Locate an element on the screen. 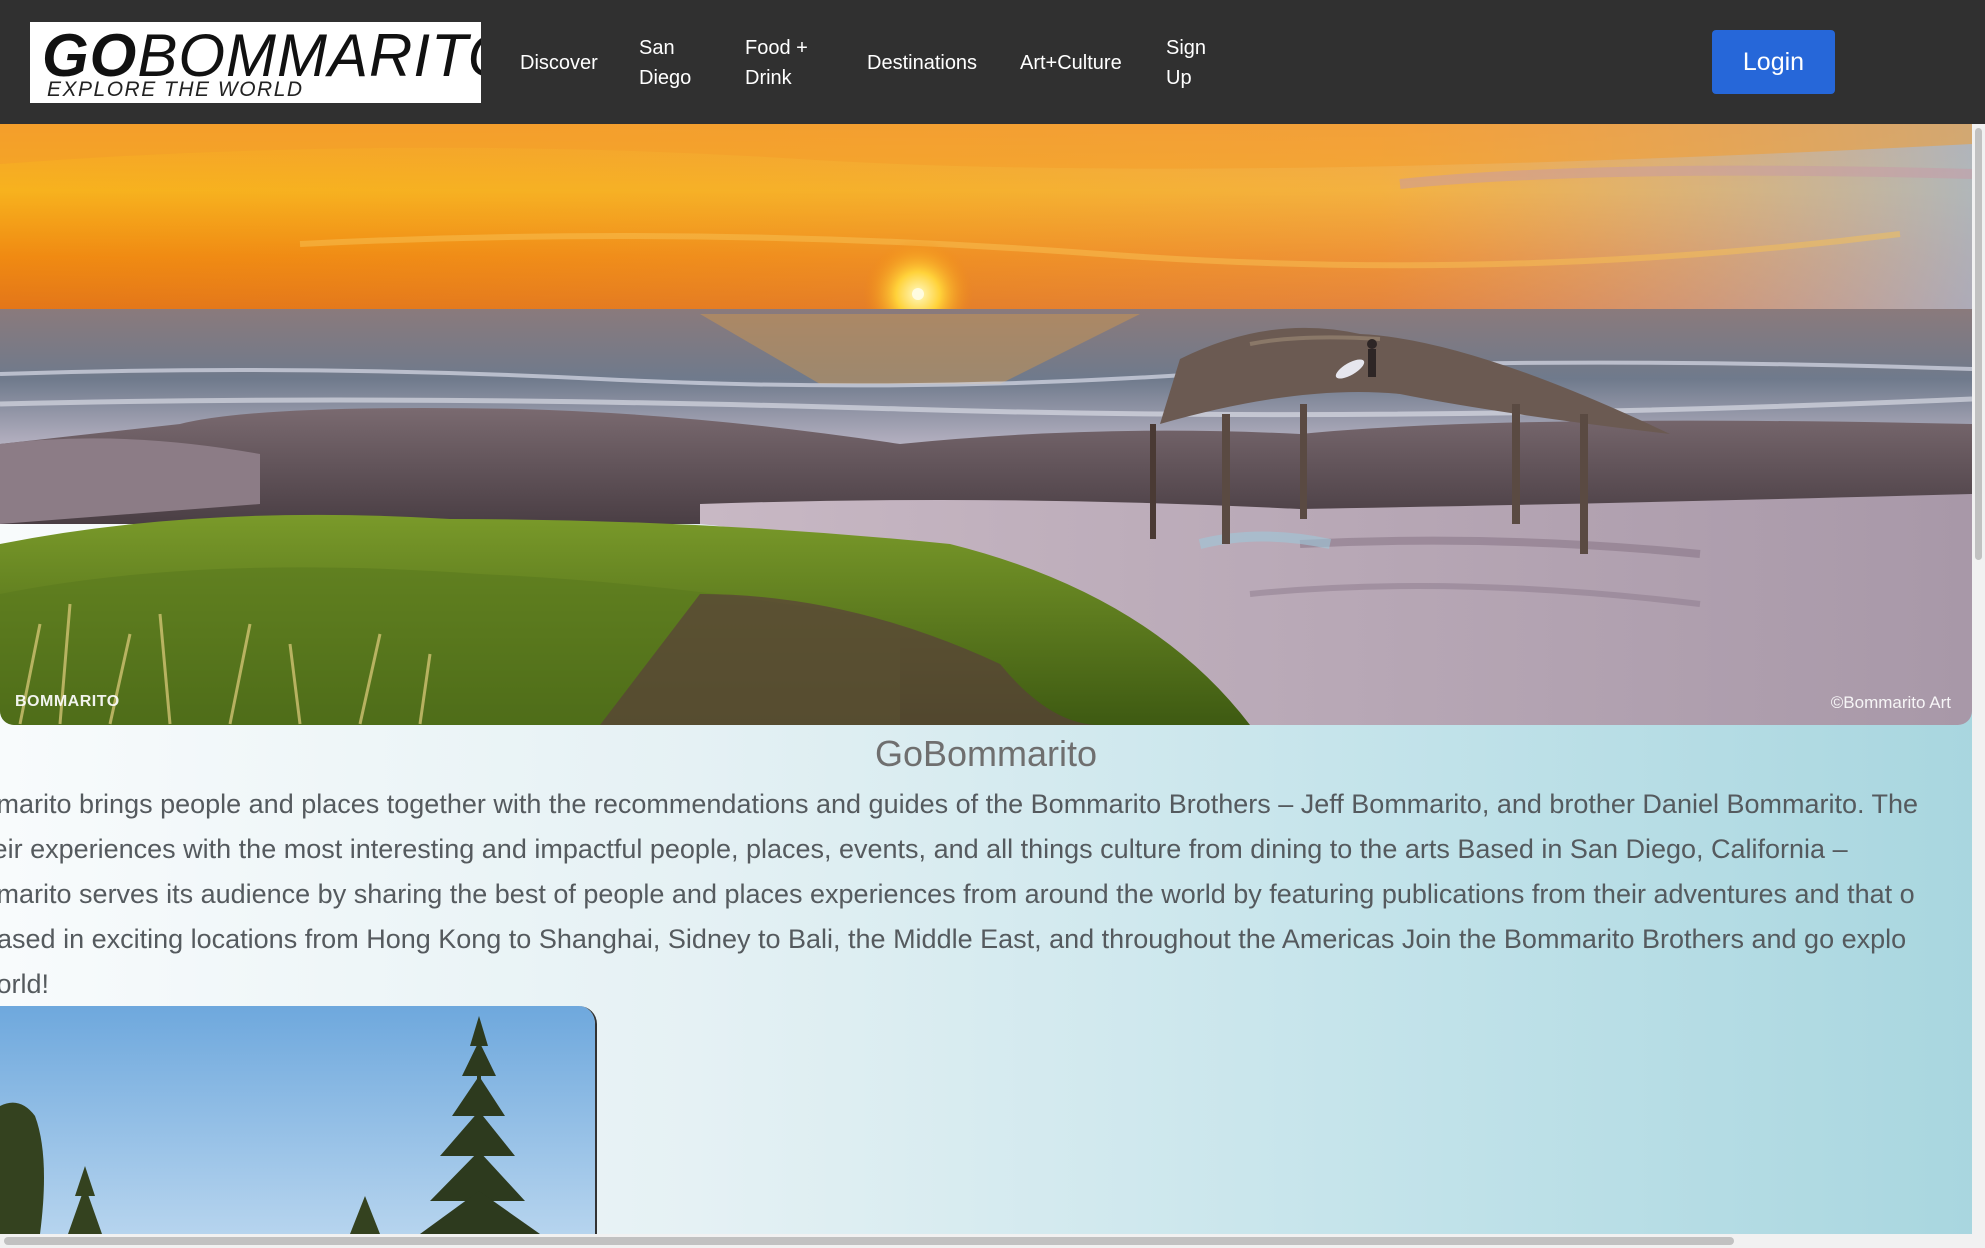 The height and width of the screenshot is (1248, 1985). logo-tagline: EXPLORE THE WORLD is located at coordinates (175, 89).